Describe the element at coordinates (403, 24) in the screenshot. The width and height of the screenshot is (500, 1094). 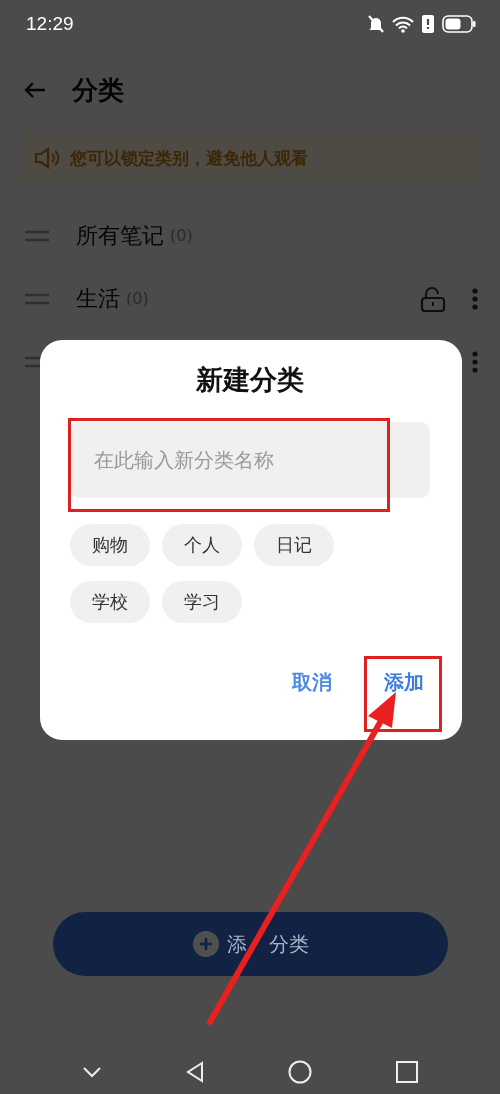
I see `wifi-icon` at that location.